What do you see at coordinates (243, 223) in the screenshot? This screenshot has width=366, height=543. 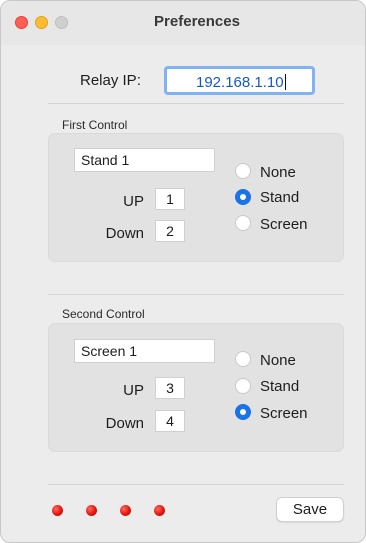 I see `first-control-radio-screen` at bounding box center [243, 223].